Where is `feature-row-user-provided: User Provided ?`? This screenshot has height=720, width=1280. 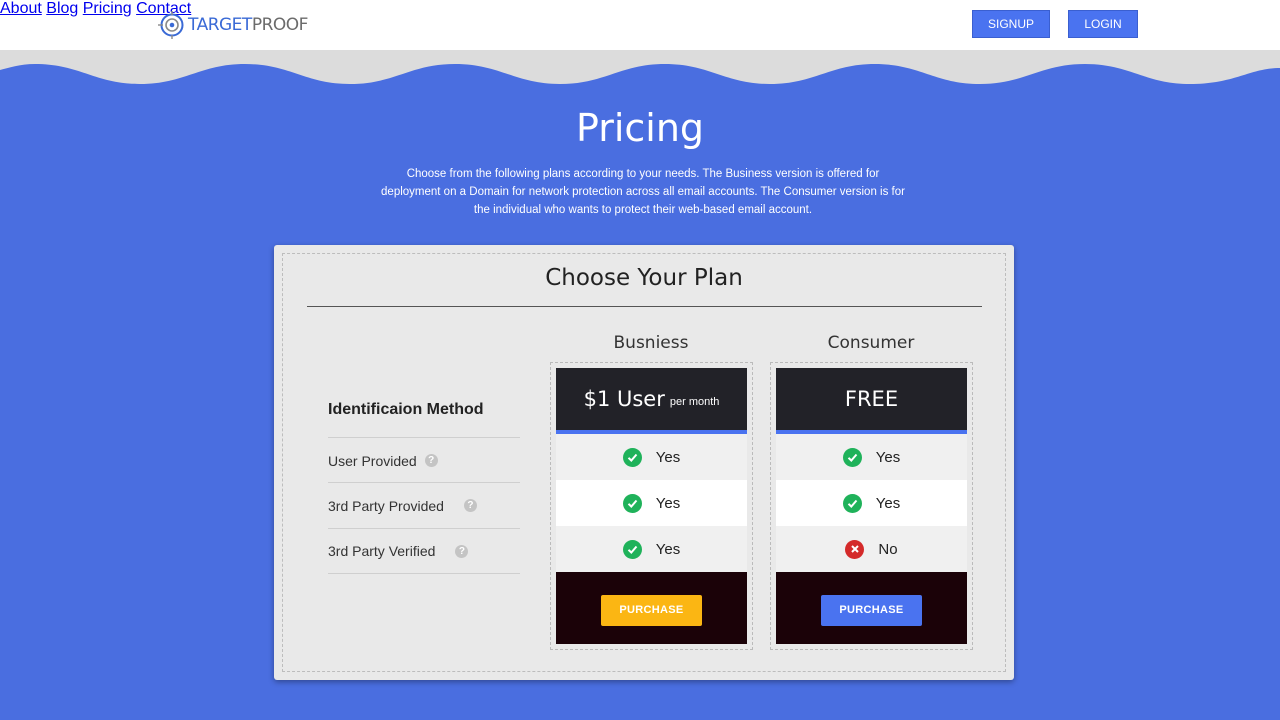
feature-row-user-provided: User Provided ? is located at coordinates (424, 460).